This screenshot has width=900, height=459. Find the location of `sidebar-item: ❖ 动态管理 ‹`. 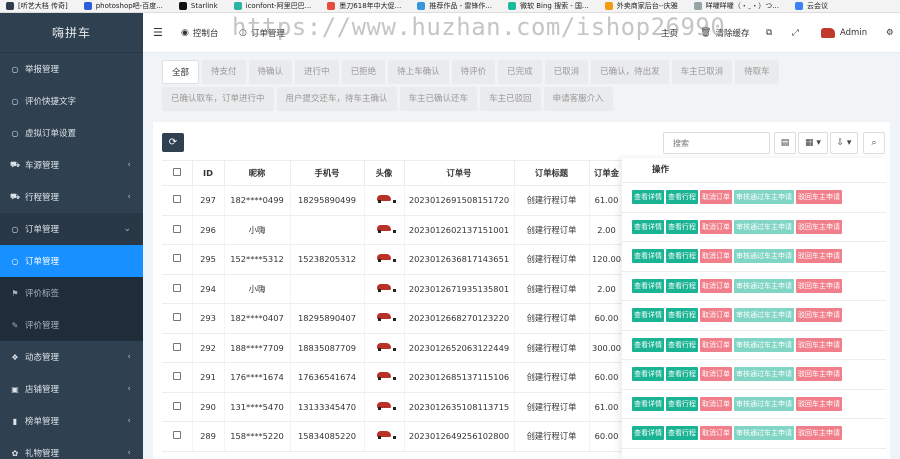

sidebar-item: ❖ 动态管理 ‹ is located at coordinates (71, 357).